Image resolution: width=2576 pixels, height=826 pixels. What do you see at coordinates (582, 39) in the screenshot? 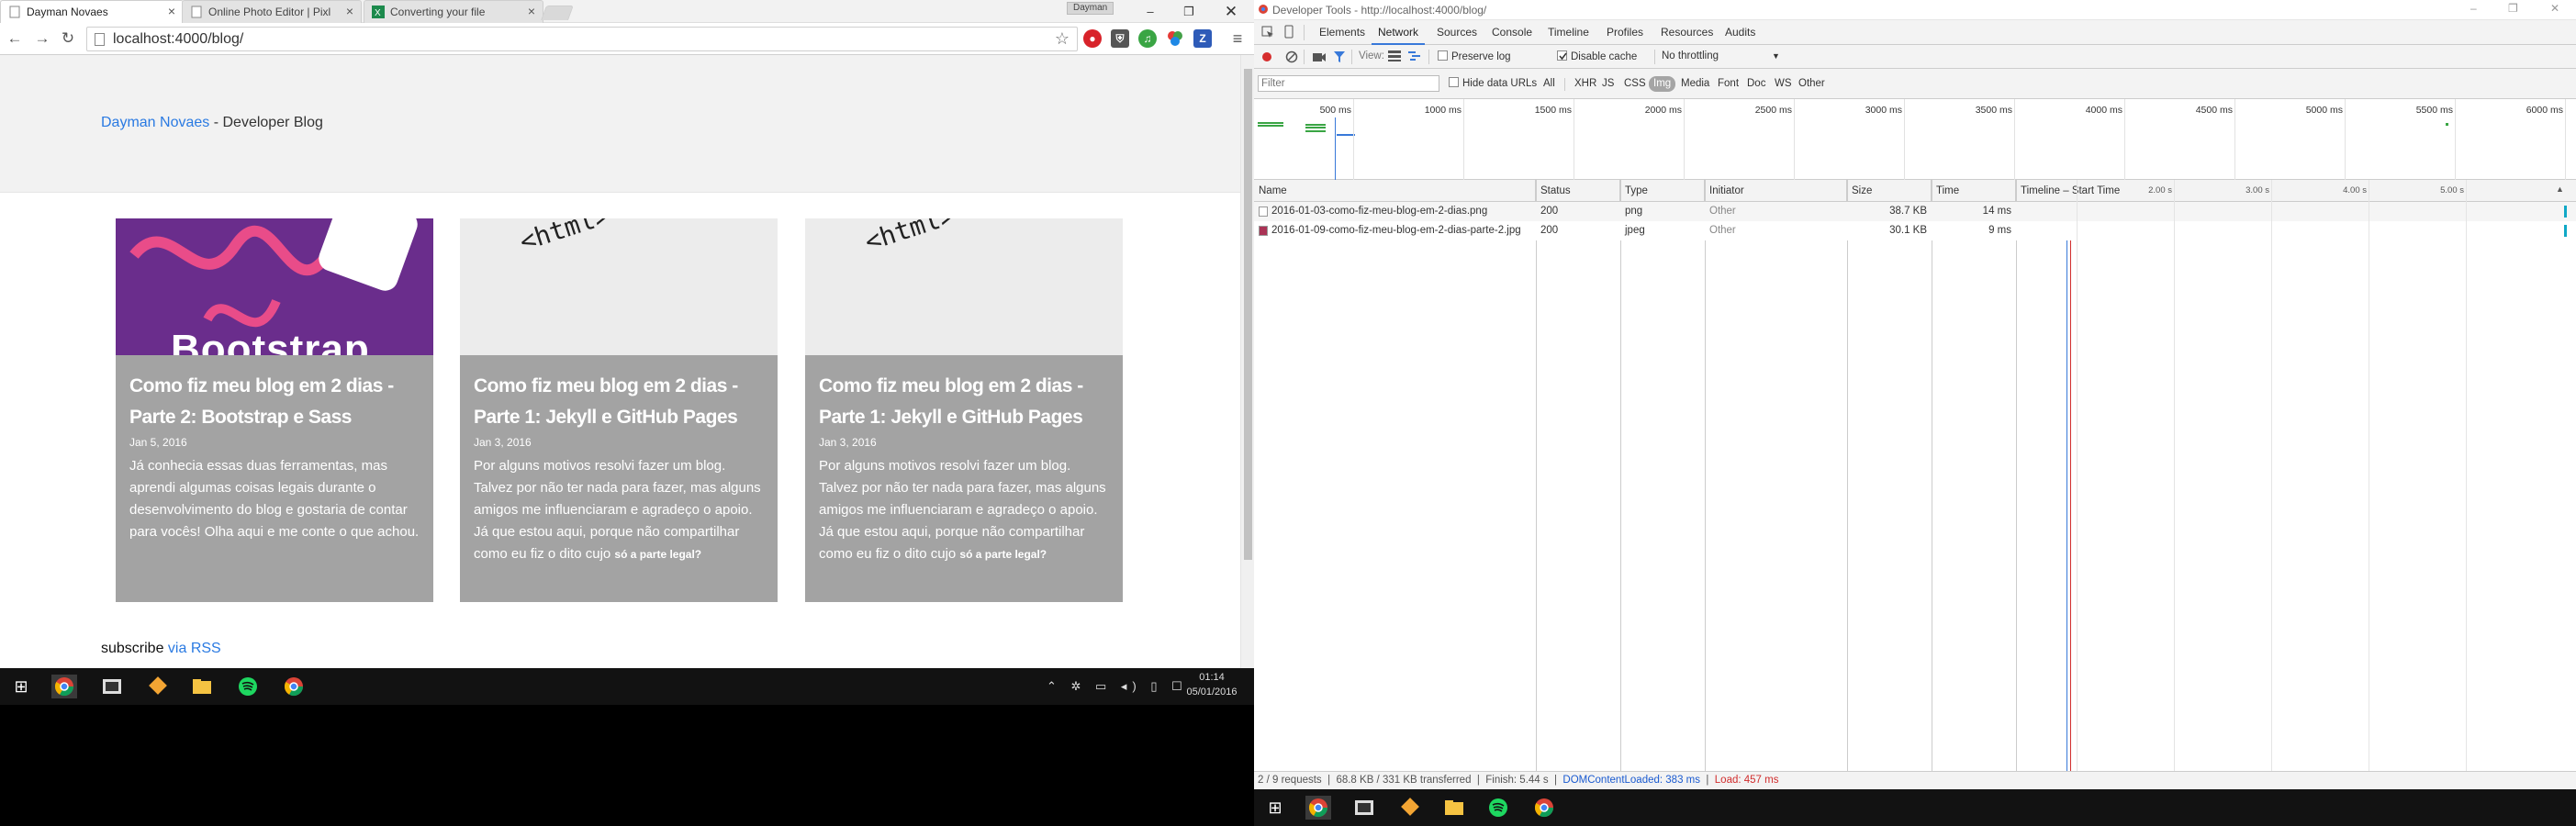
I see `address-bar: localhost:4000/blog/ ☆` at bounding box center [582, 39].